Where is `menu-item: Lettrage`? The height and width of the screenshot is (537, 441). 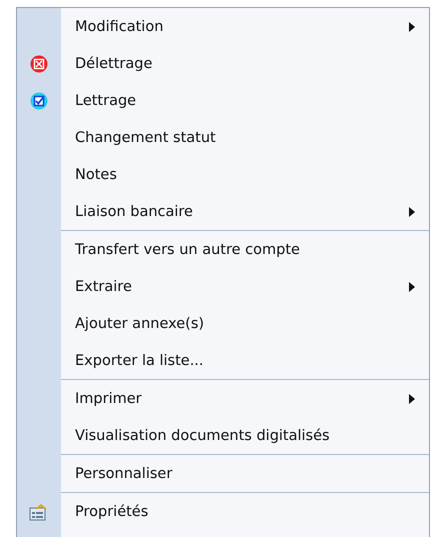 menu-item: Lettrage is located at coordinates (238, 100).